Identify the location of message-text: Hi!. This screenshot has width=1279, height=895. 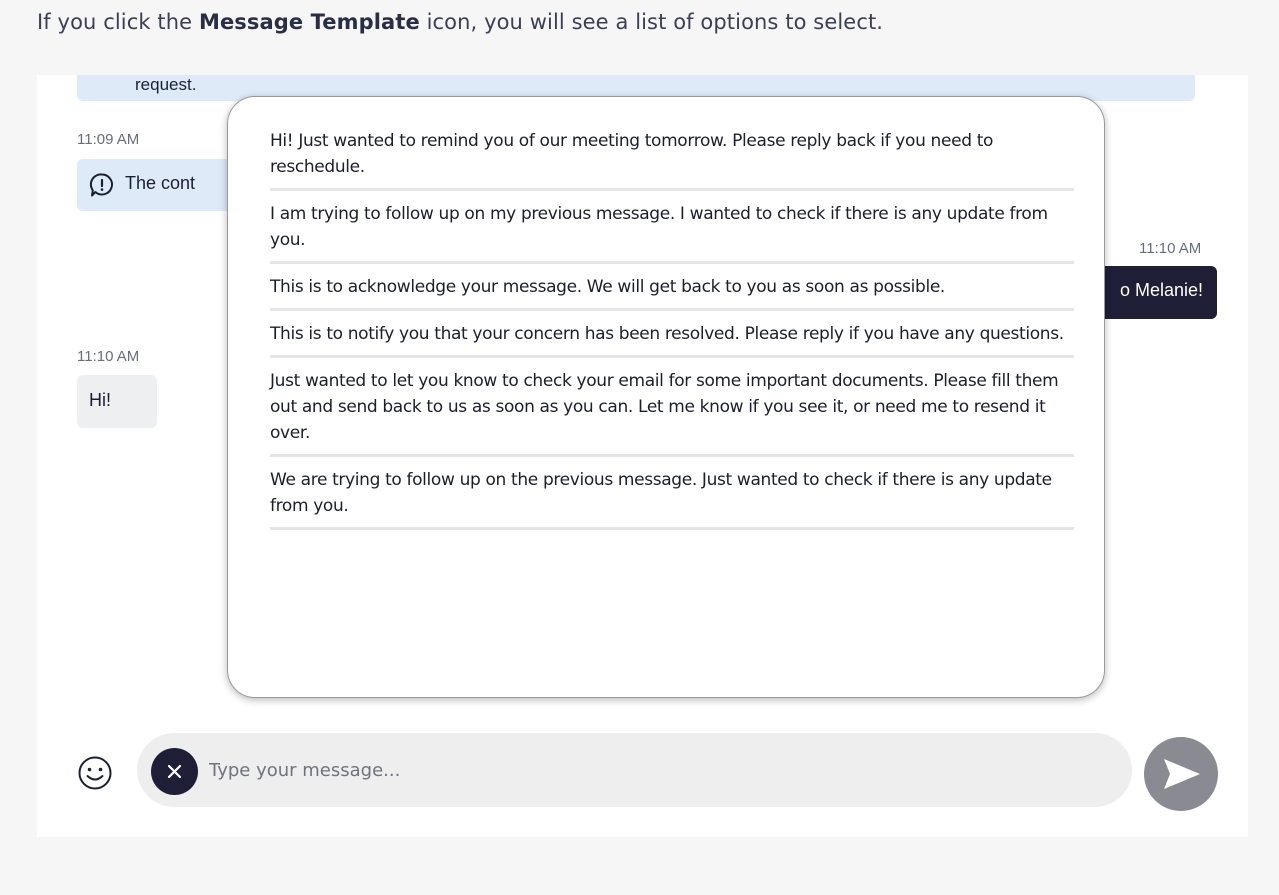
(100, 400).